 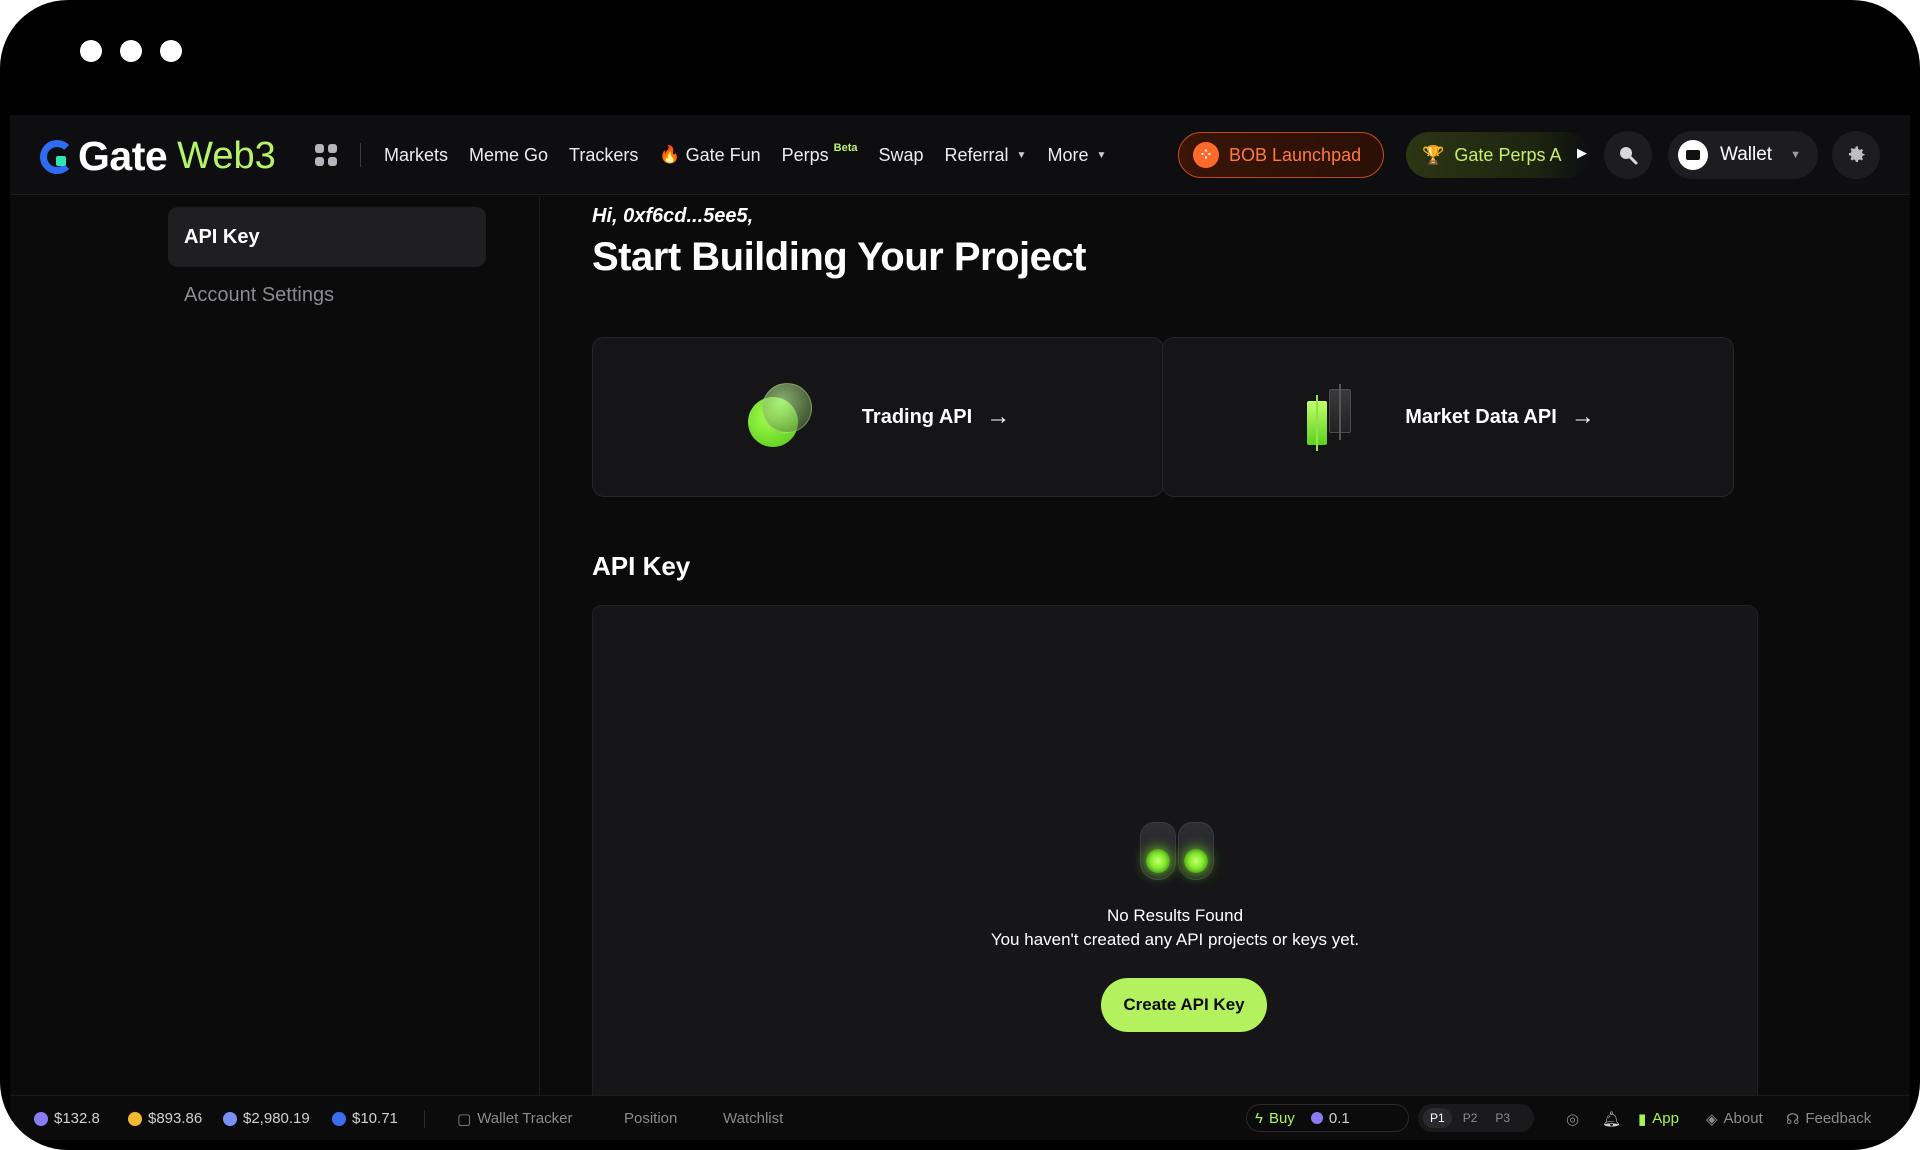 I want to click on nav-label: Swap, so click(x=901, y=154).